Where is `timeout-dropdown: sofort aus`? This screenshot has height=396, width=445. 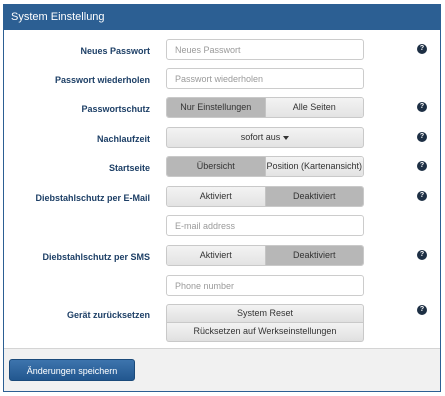 timeout-dropdown: sofort aus is located at coordinates (265, 137).